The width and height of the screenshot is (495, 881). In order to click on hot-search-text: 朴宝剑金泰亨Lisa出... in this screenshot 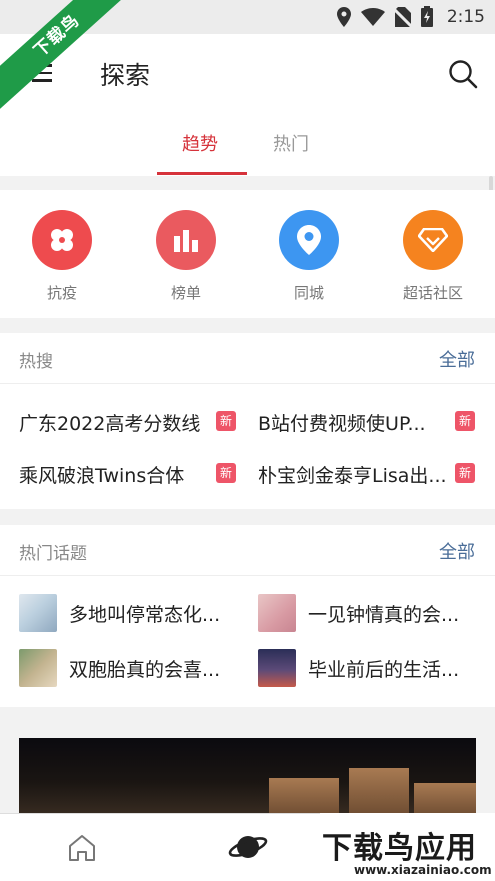, I will do `click(352, 476)`.